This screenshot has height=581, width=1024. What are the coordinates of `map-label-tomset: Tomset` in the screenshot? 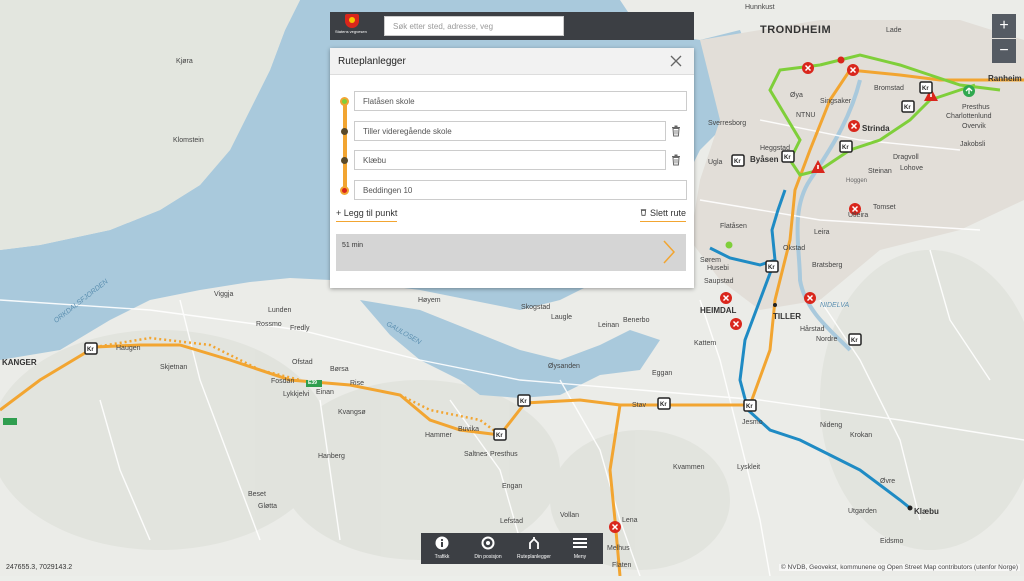 It's located at (884, 207).